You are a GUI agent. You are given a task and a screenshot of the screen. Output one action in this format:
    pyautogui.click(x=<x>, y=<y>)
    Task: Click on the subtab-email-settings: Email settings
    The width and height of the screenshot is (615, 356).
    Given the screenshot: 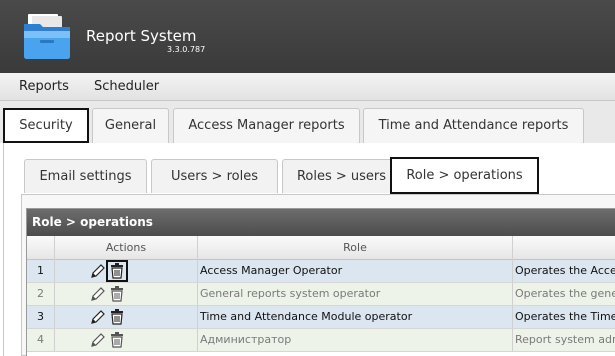 What is the action you would take?
    pyautogui.click(x=85, y=176)
    